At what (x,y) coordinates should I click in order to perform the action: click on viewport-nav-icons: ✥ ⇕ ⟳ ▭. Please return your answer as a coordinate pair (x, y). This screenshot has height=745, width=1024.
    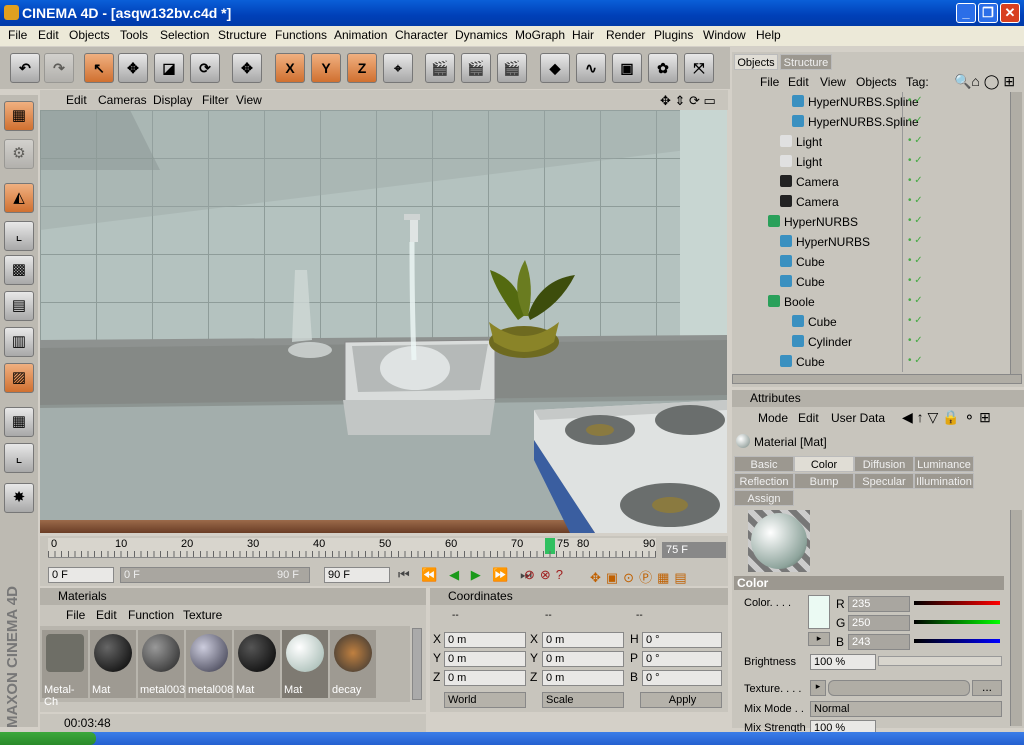
    Looking at the image, I should click on (688, 101).